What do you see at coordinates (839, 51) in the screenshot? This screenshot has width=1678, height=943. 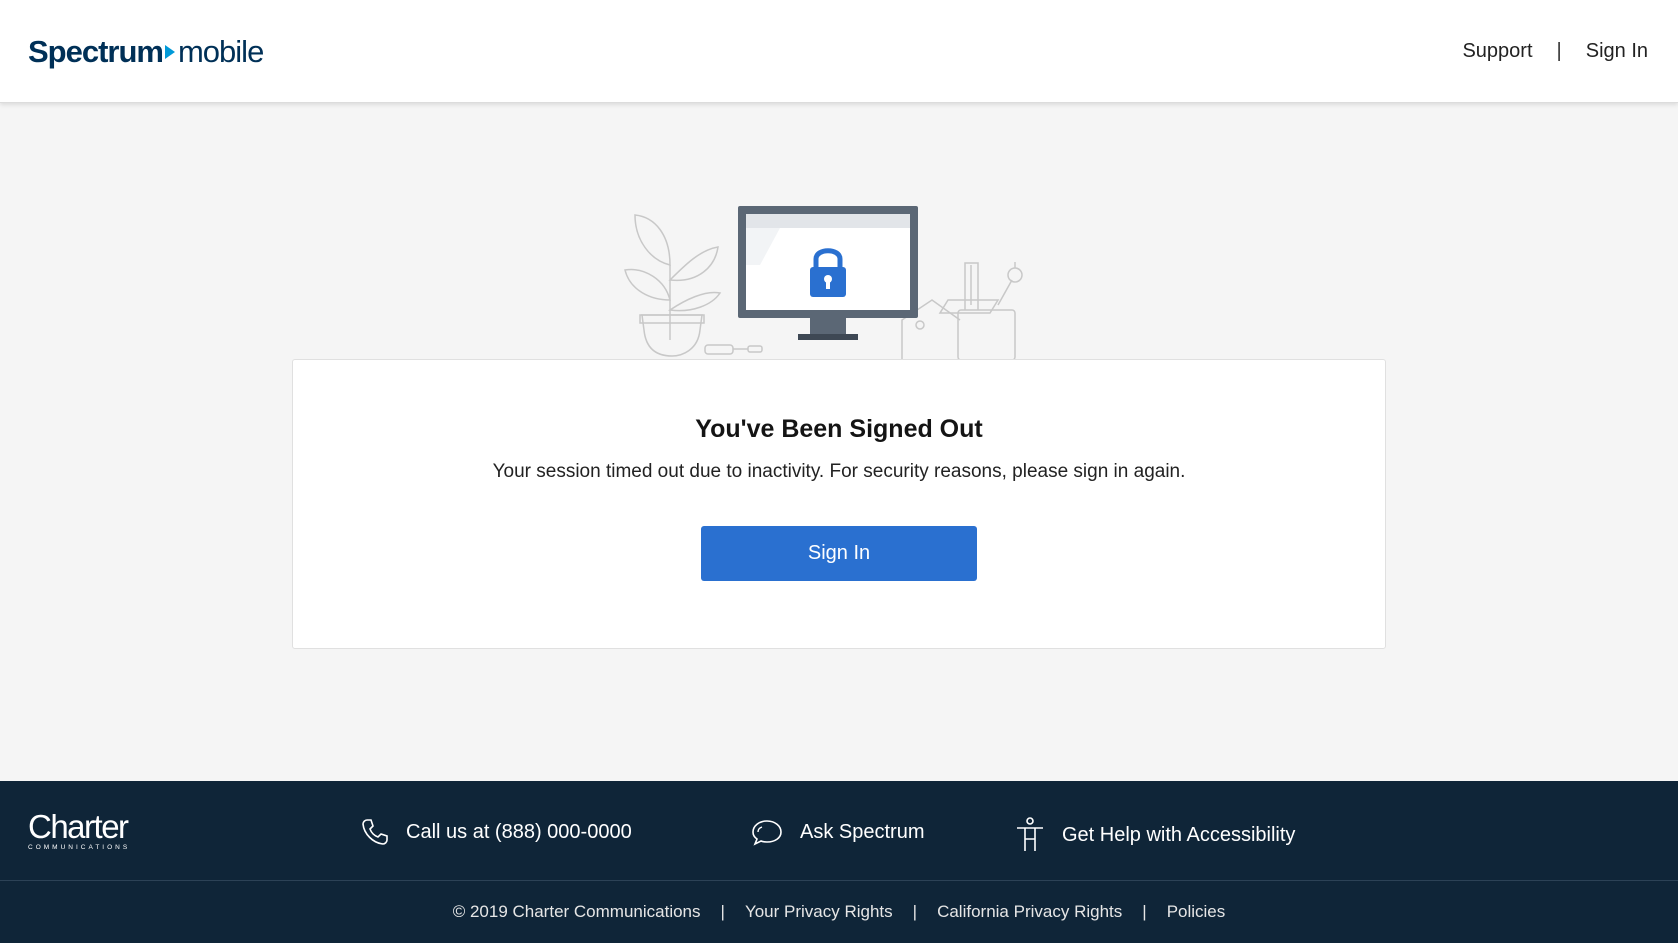 I see `site-header: Spectrum mobile Support | Sign In` at bounding box center [839, 51].